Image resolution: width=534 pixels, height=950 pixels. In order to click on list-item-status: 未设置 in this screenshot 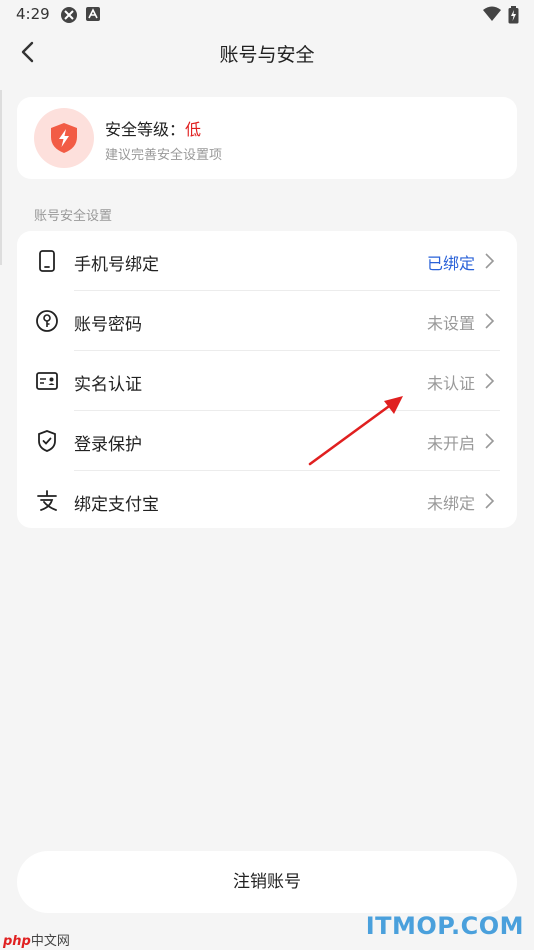, I will do `click(450, 323)`.